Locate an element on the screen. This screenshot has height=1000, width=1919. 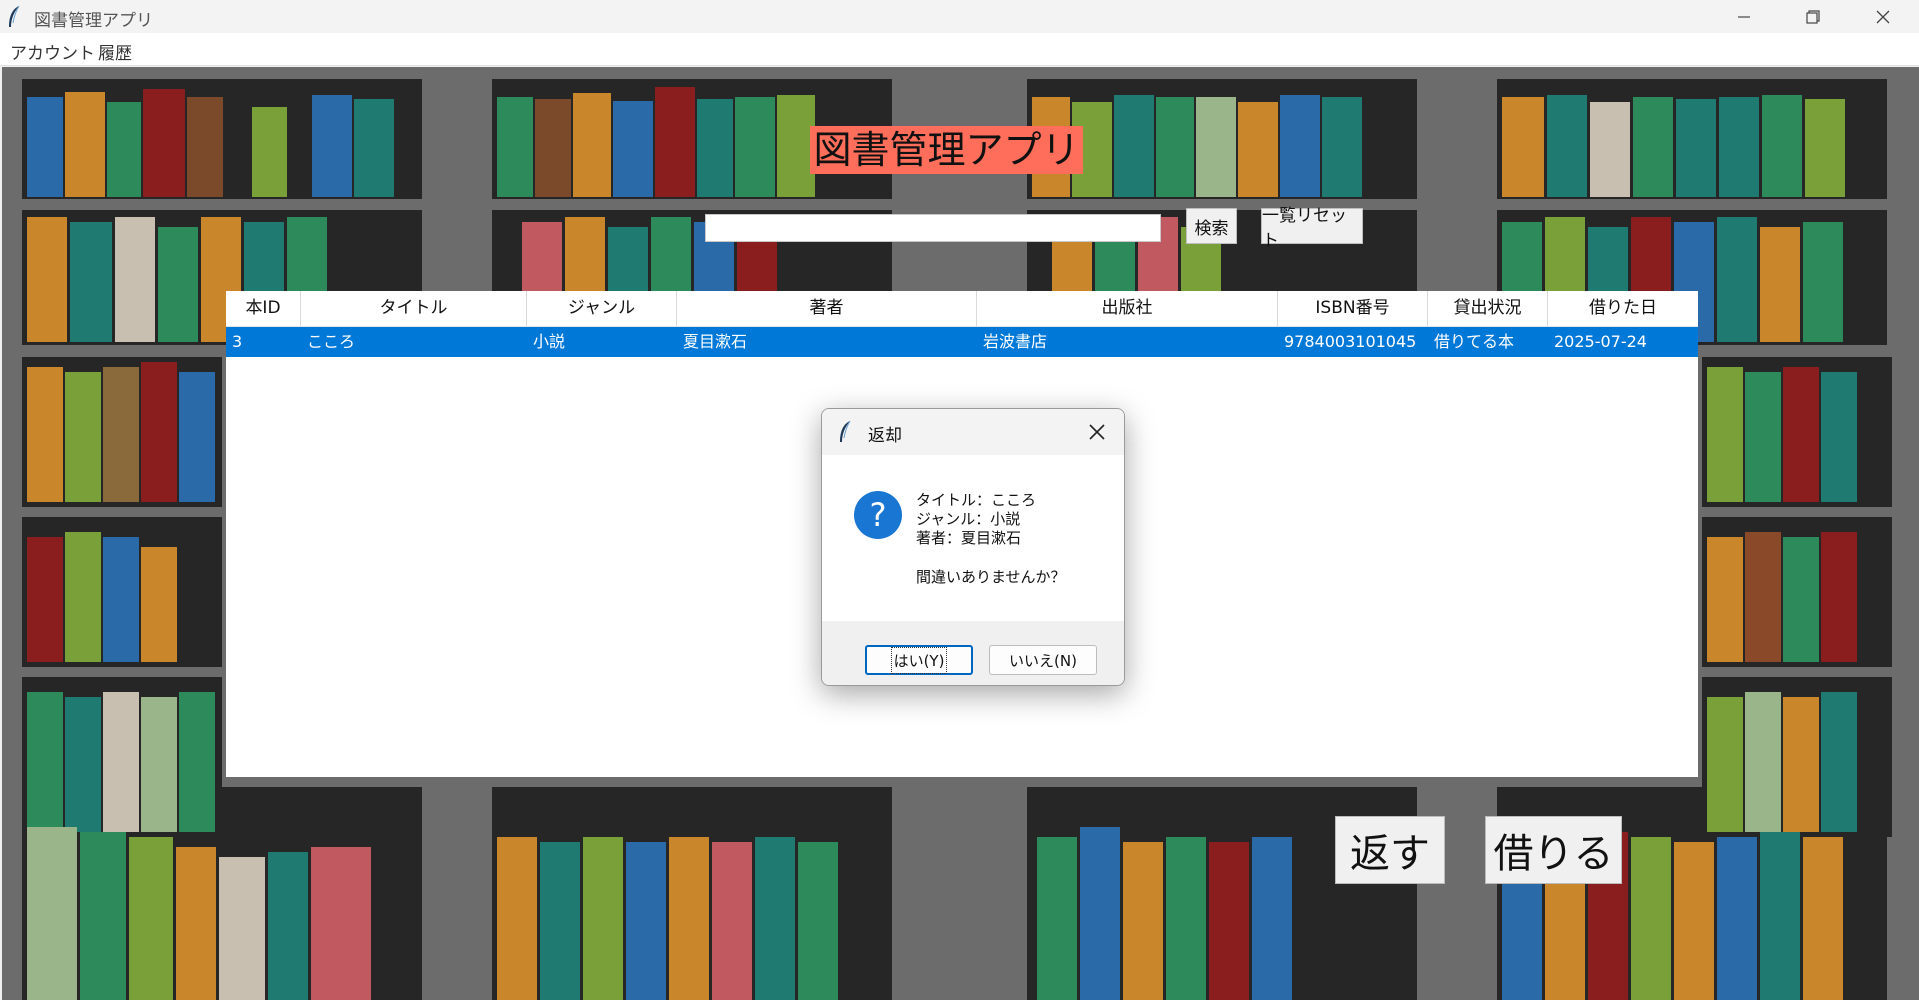
search-button: 検索 is located at coordinates (1211, 226).